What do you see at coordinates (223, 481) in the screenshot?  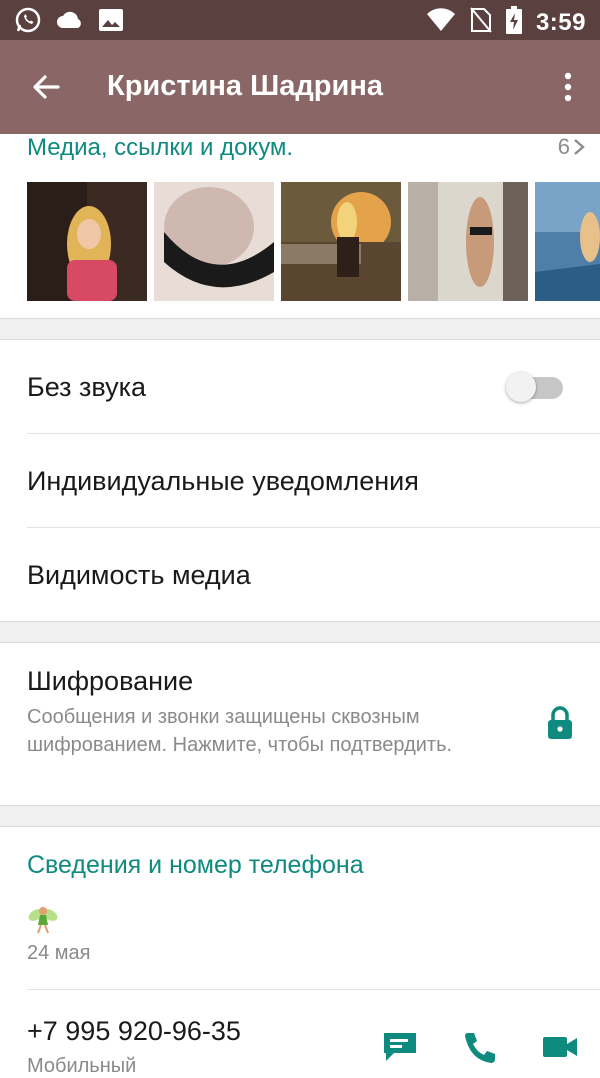 I see `custom-notifications-label: Индивидуальные уведомления` at bounding box center [223, 481].